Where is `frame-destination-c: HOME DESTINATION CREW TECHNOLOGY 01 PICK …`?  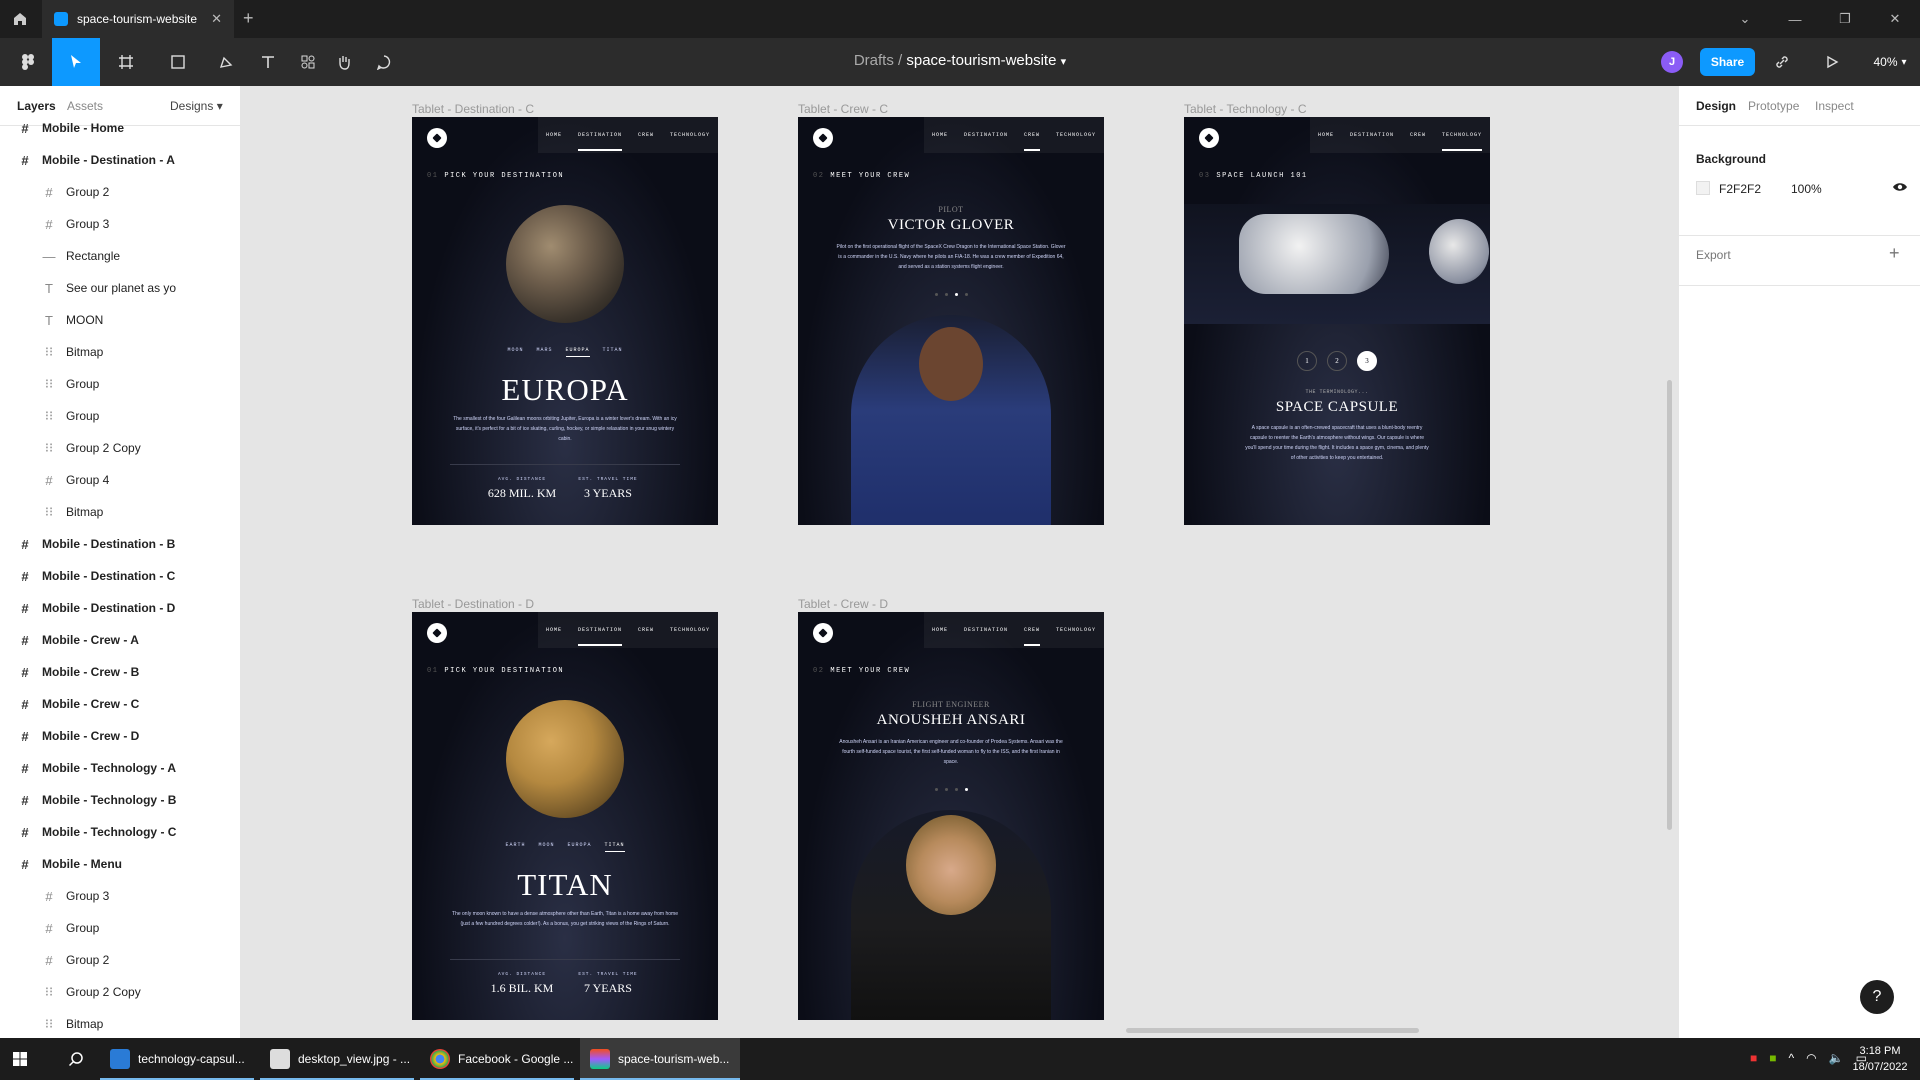
frame-destination-c: HOME DESTINATION CREW TECHNOLOGY 01 PICK … is located at coordinates (565, 321).